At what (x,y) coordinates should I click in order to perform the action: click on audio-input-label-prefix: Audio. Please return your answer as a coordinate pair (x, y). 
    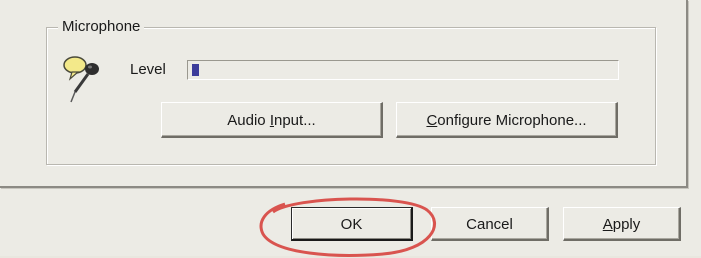
    Looking at the image, I should click on (248, 120).